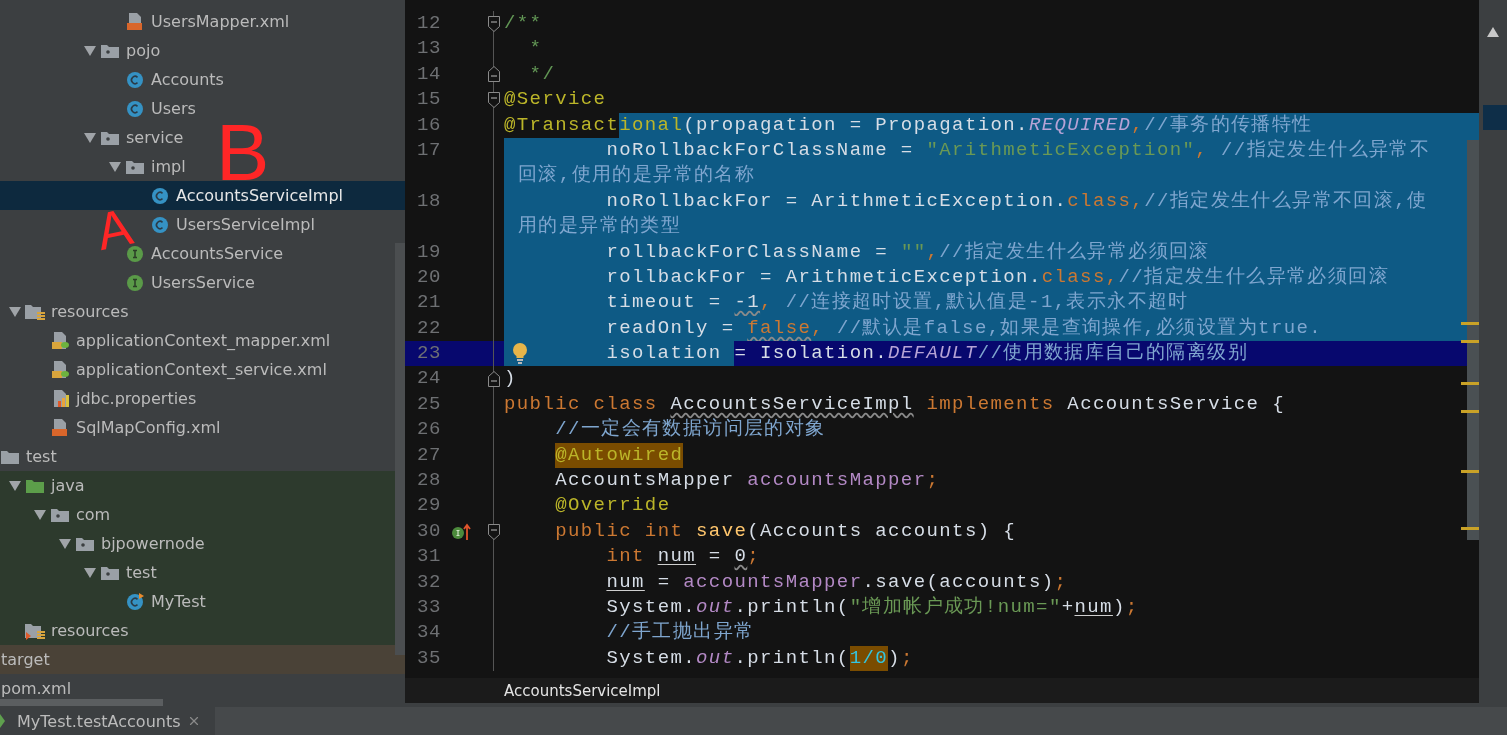 The width and height of the screenshot is (1507, 735). I want to click on code-line: @Service, so click(556, 100).